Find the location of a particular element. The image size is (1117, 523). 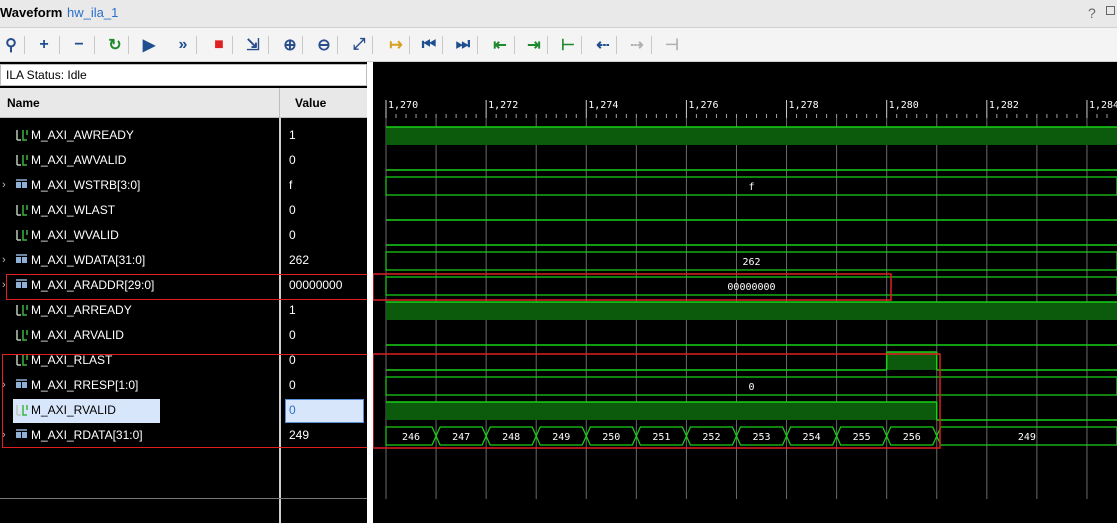

signal-row: M_AXI_RVALID 0 is located at coordinates (183, 410).